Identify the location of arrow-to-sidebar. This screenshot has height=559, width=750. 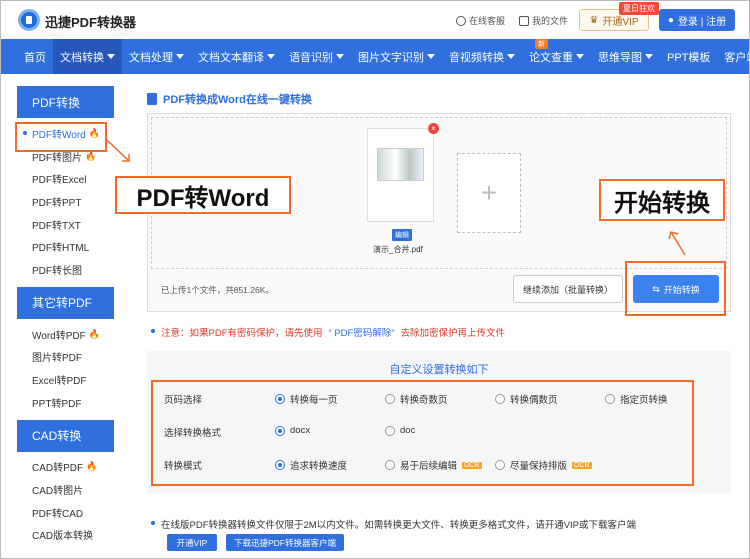
(118, 150).